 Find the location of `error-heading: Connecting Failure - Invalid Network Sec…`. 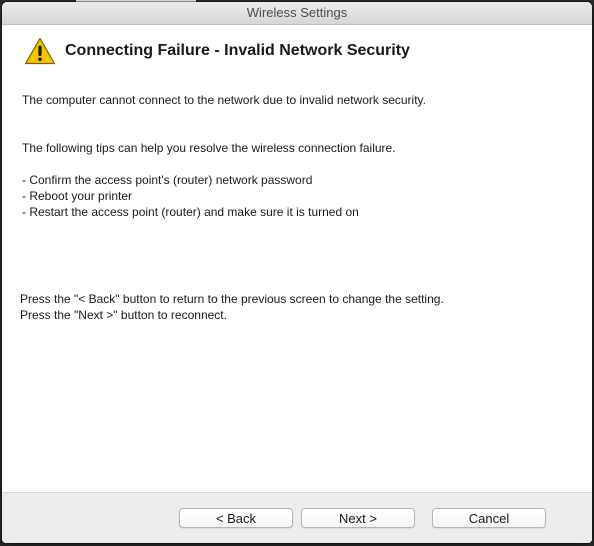

error-heading: Connecting Failure - Invalid Network Sec… is located at coordinates (237, 50).